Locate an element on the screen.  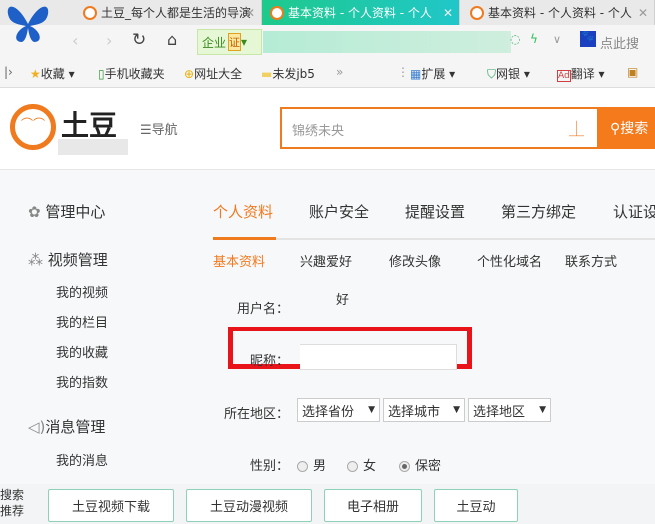
bookmark-label: 收藏 is located at coordinates (52, 74).